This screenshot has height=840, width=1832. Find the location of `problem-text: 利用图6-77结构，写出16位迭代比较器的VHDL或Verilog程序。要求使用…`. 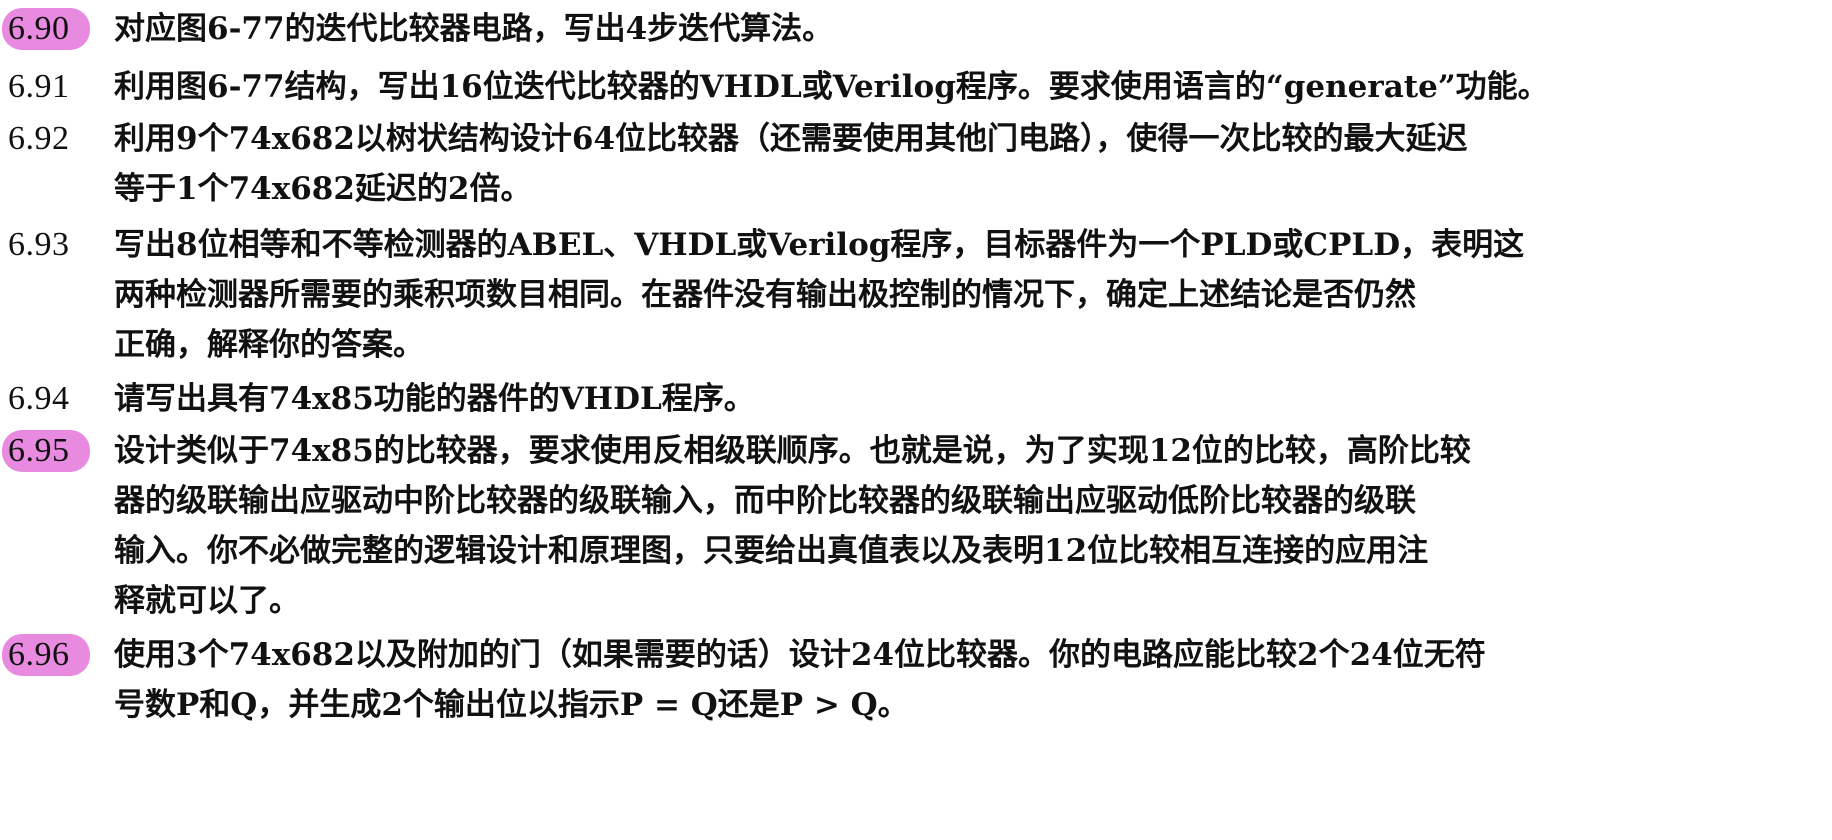

problem-text: 利用图6-77结构，写出16位迭代比较器的VHDL或Verilog程序。要求使用… is located at coordinates (967, 87).